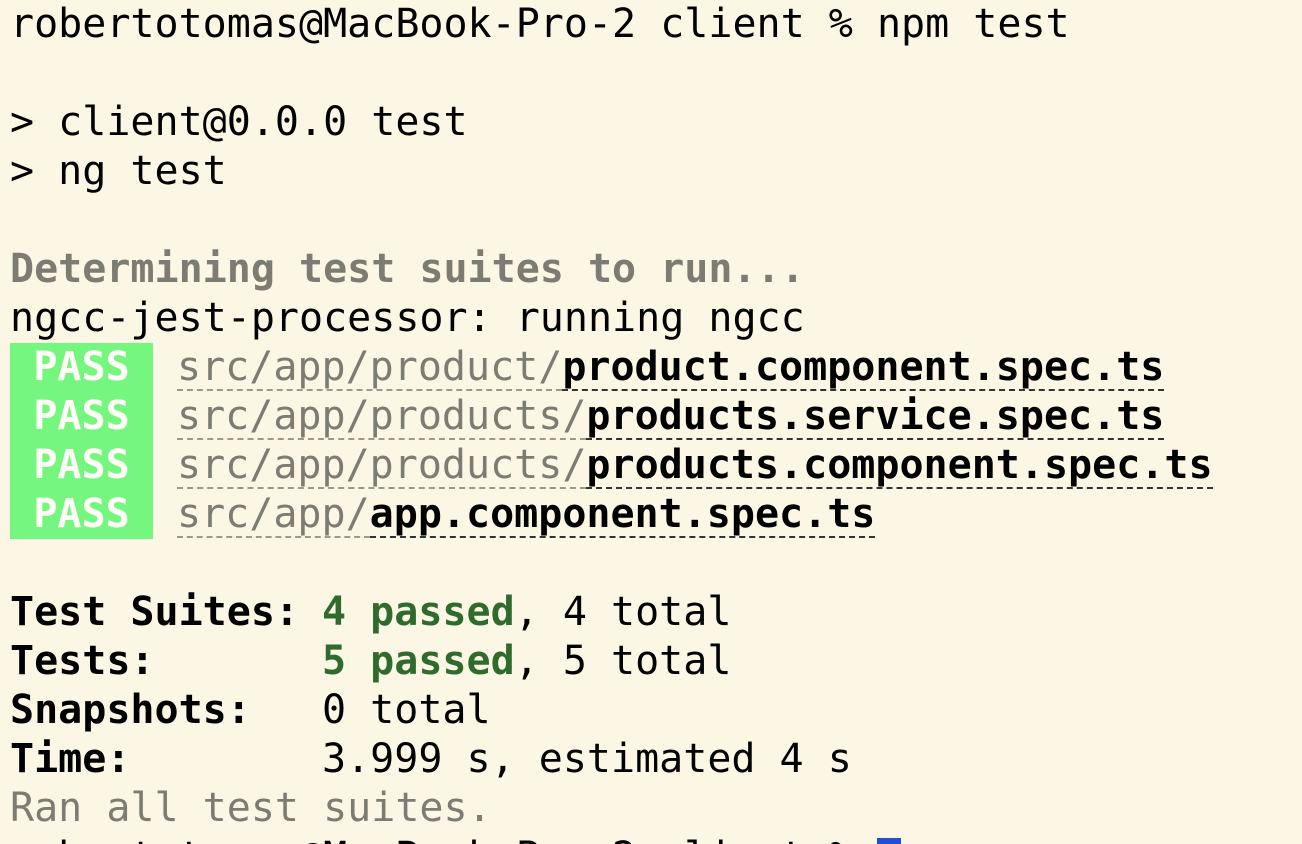 This screenshot has height=844, width=1302. Describe the element at coordinates (443, 838) in the screenshot. I see `next-prompt-text: robertotomas@MacBook-Pro-2 client %` at that location.